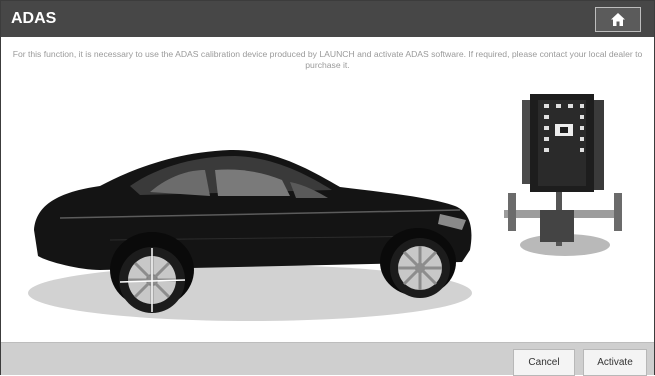  What do you see at coordinates (544, 362) in the screenshot?
I see `cancel-button: Cancel` at bounding box center [544, 362].